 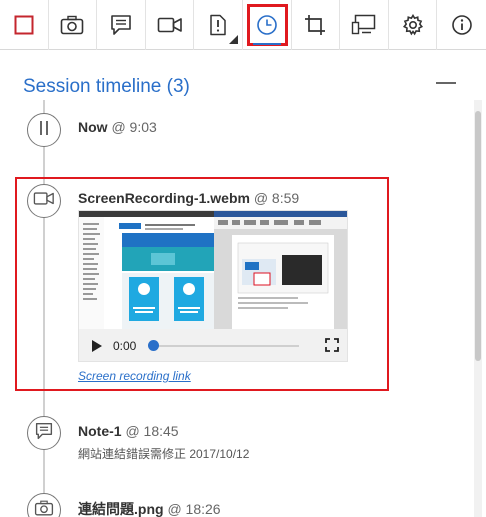 I want to click on screen-recording-link: Screen recording link, so click(x=134, y=376).